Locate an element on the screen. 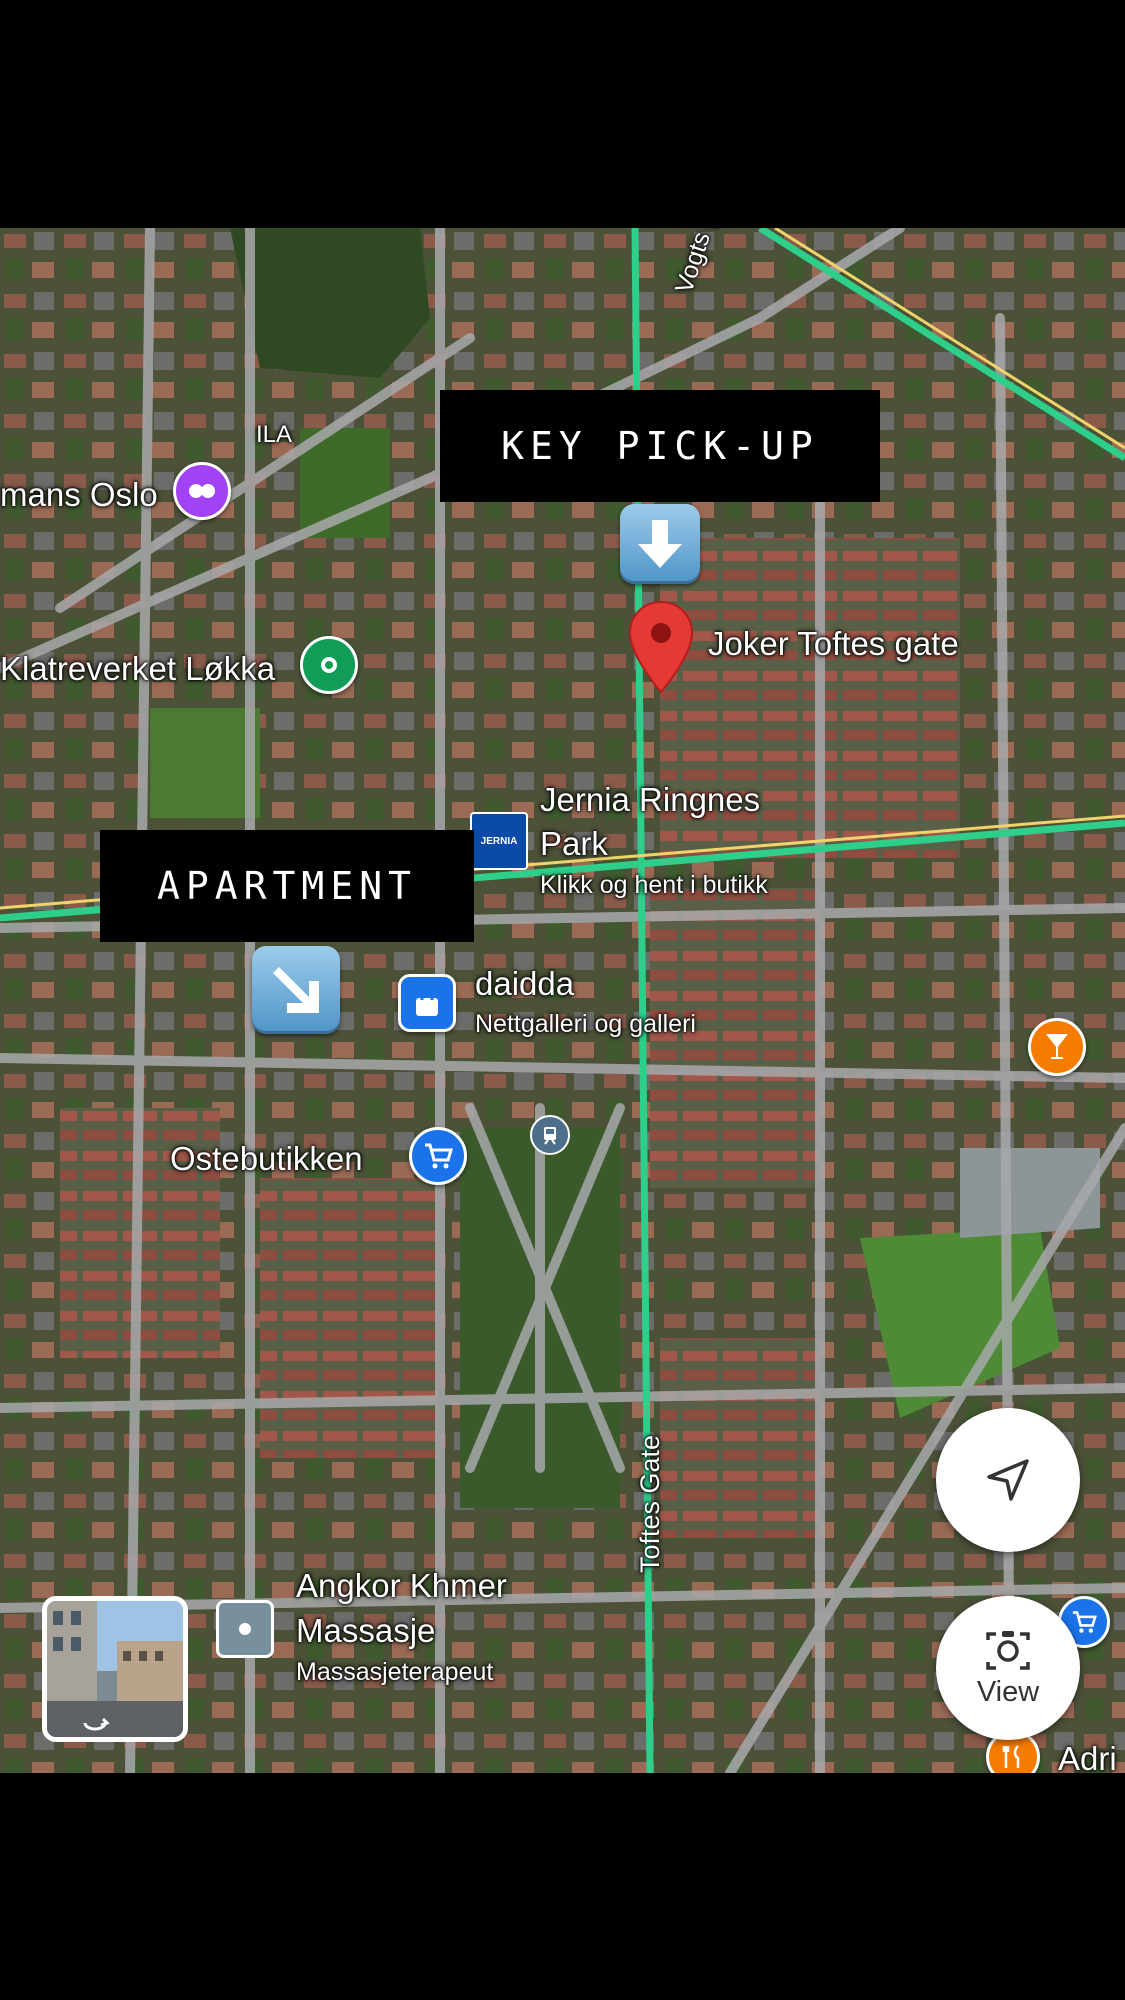  street-view-thumbnail is located at coordinates (115, 1669).